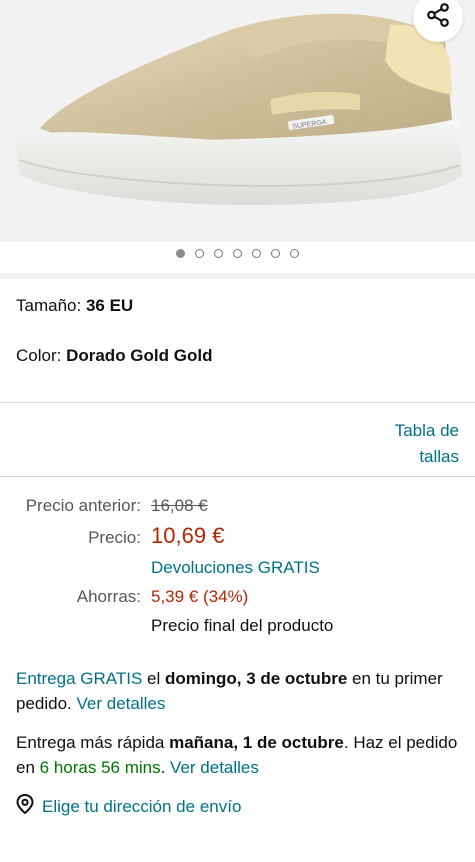 This screenshot has height=862, width=475. I want to click on color-selection: Color: Dorado Gold Gold, so click(114, 356).